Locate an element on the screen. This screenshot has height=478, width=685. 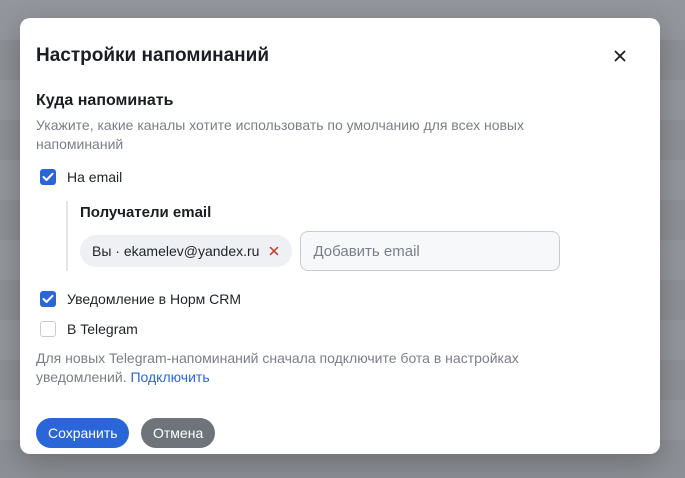
channel-crm-option: Уведомление в Норм CRM is located at coordinates (340, 299).